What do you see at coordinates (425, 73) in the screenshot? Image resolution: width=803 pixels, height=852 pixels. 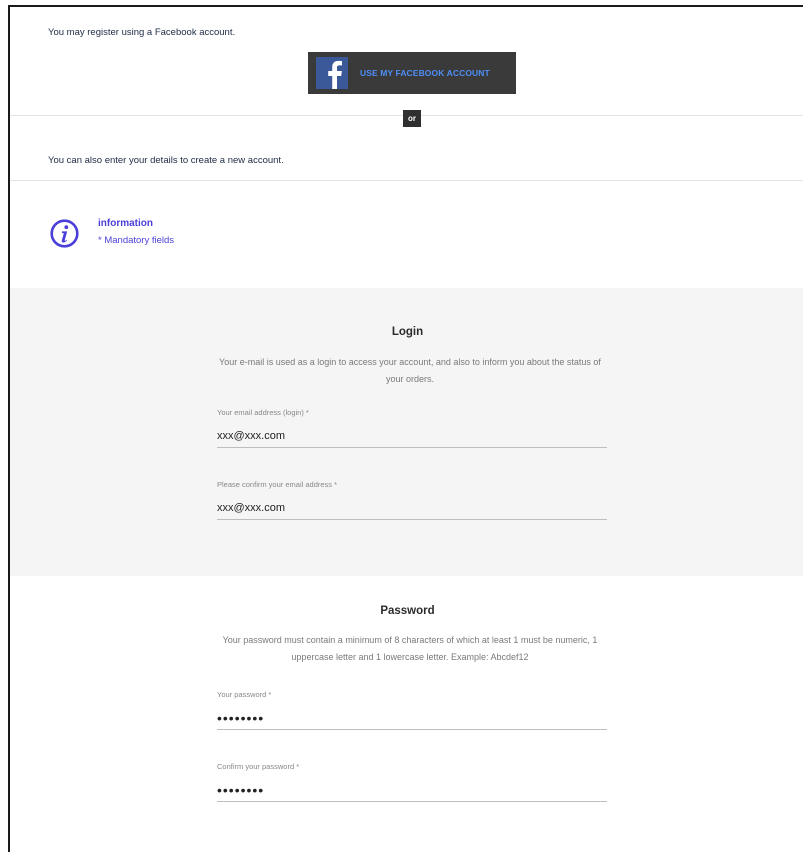 I see `facebook-button-label: USE MY FACEBOOK ACCOUNT` at bounding box center [425, 73].